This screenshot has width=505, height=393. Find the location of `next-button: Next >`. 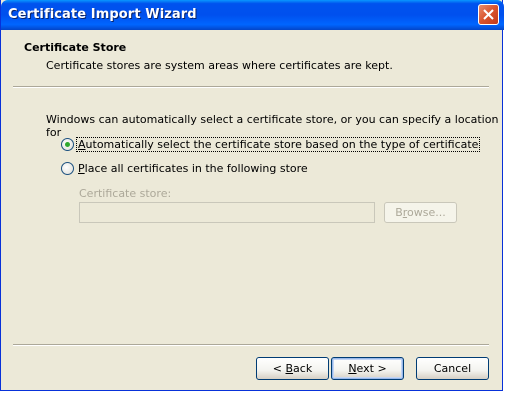

next-button: Next > is located at coordinates (367, 368).